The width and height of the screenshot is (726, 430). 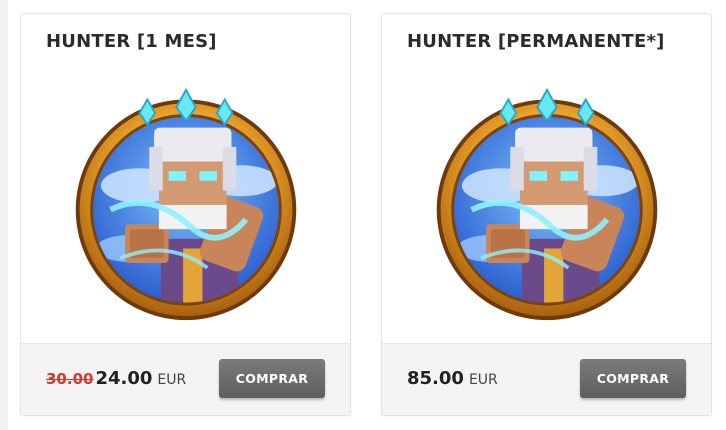 I want to click on current-price: 85.00, so click(x=435, y=378).